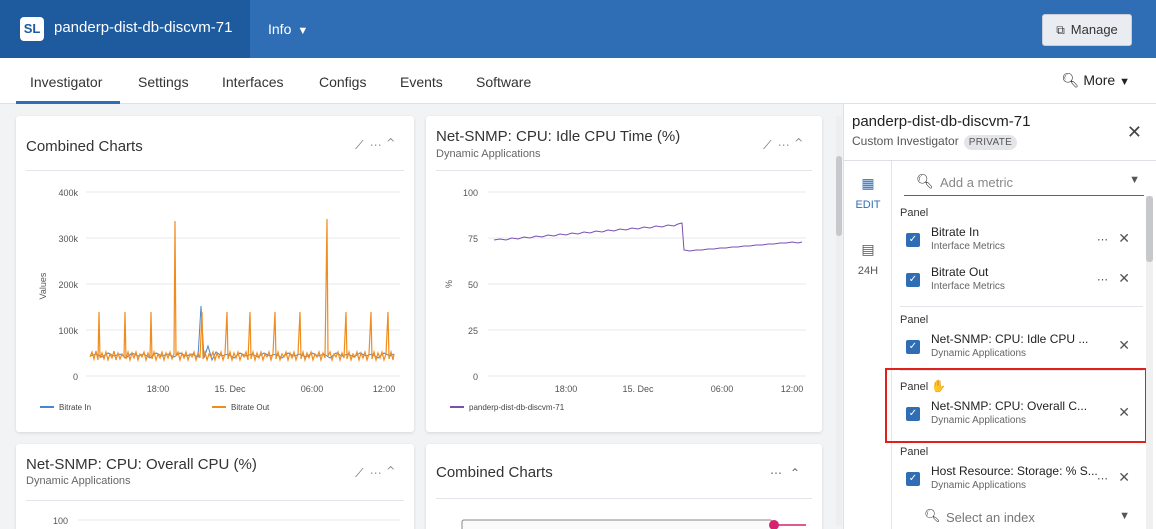 The width and height of the screenshot is (1156, 529). I want to click on side-toolbar: ▦ EDIT ▤ 24H, so click(868, 345).